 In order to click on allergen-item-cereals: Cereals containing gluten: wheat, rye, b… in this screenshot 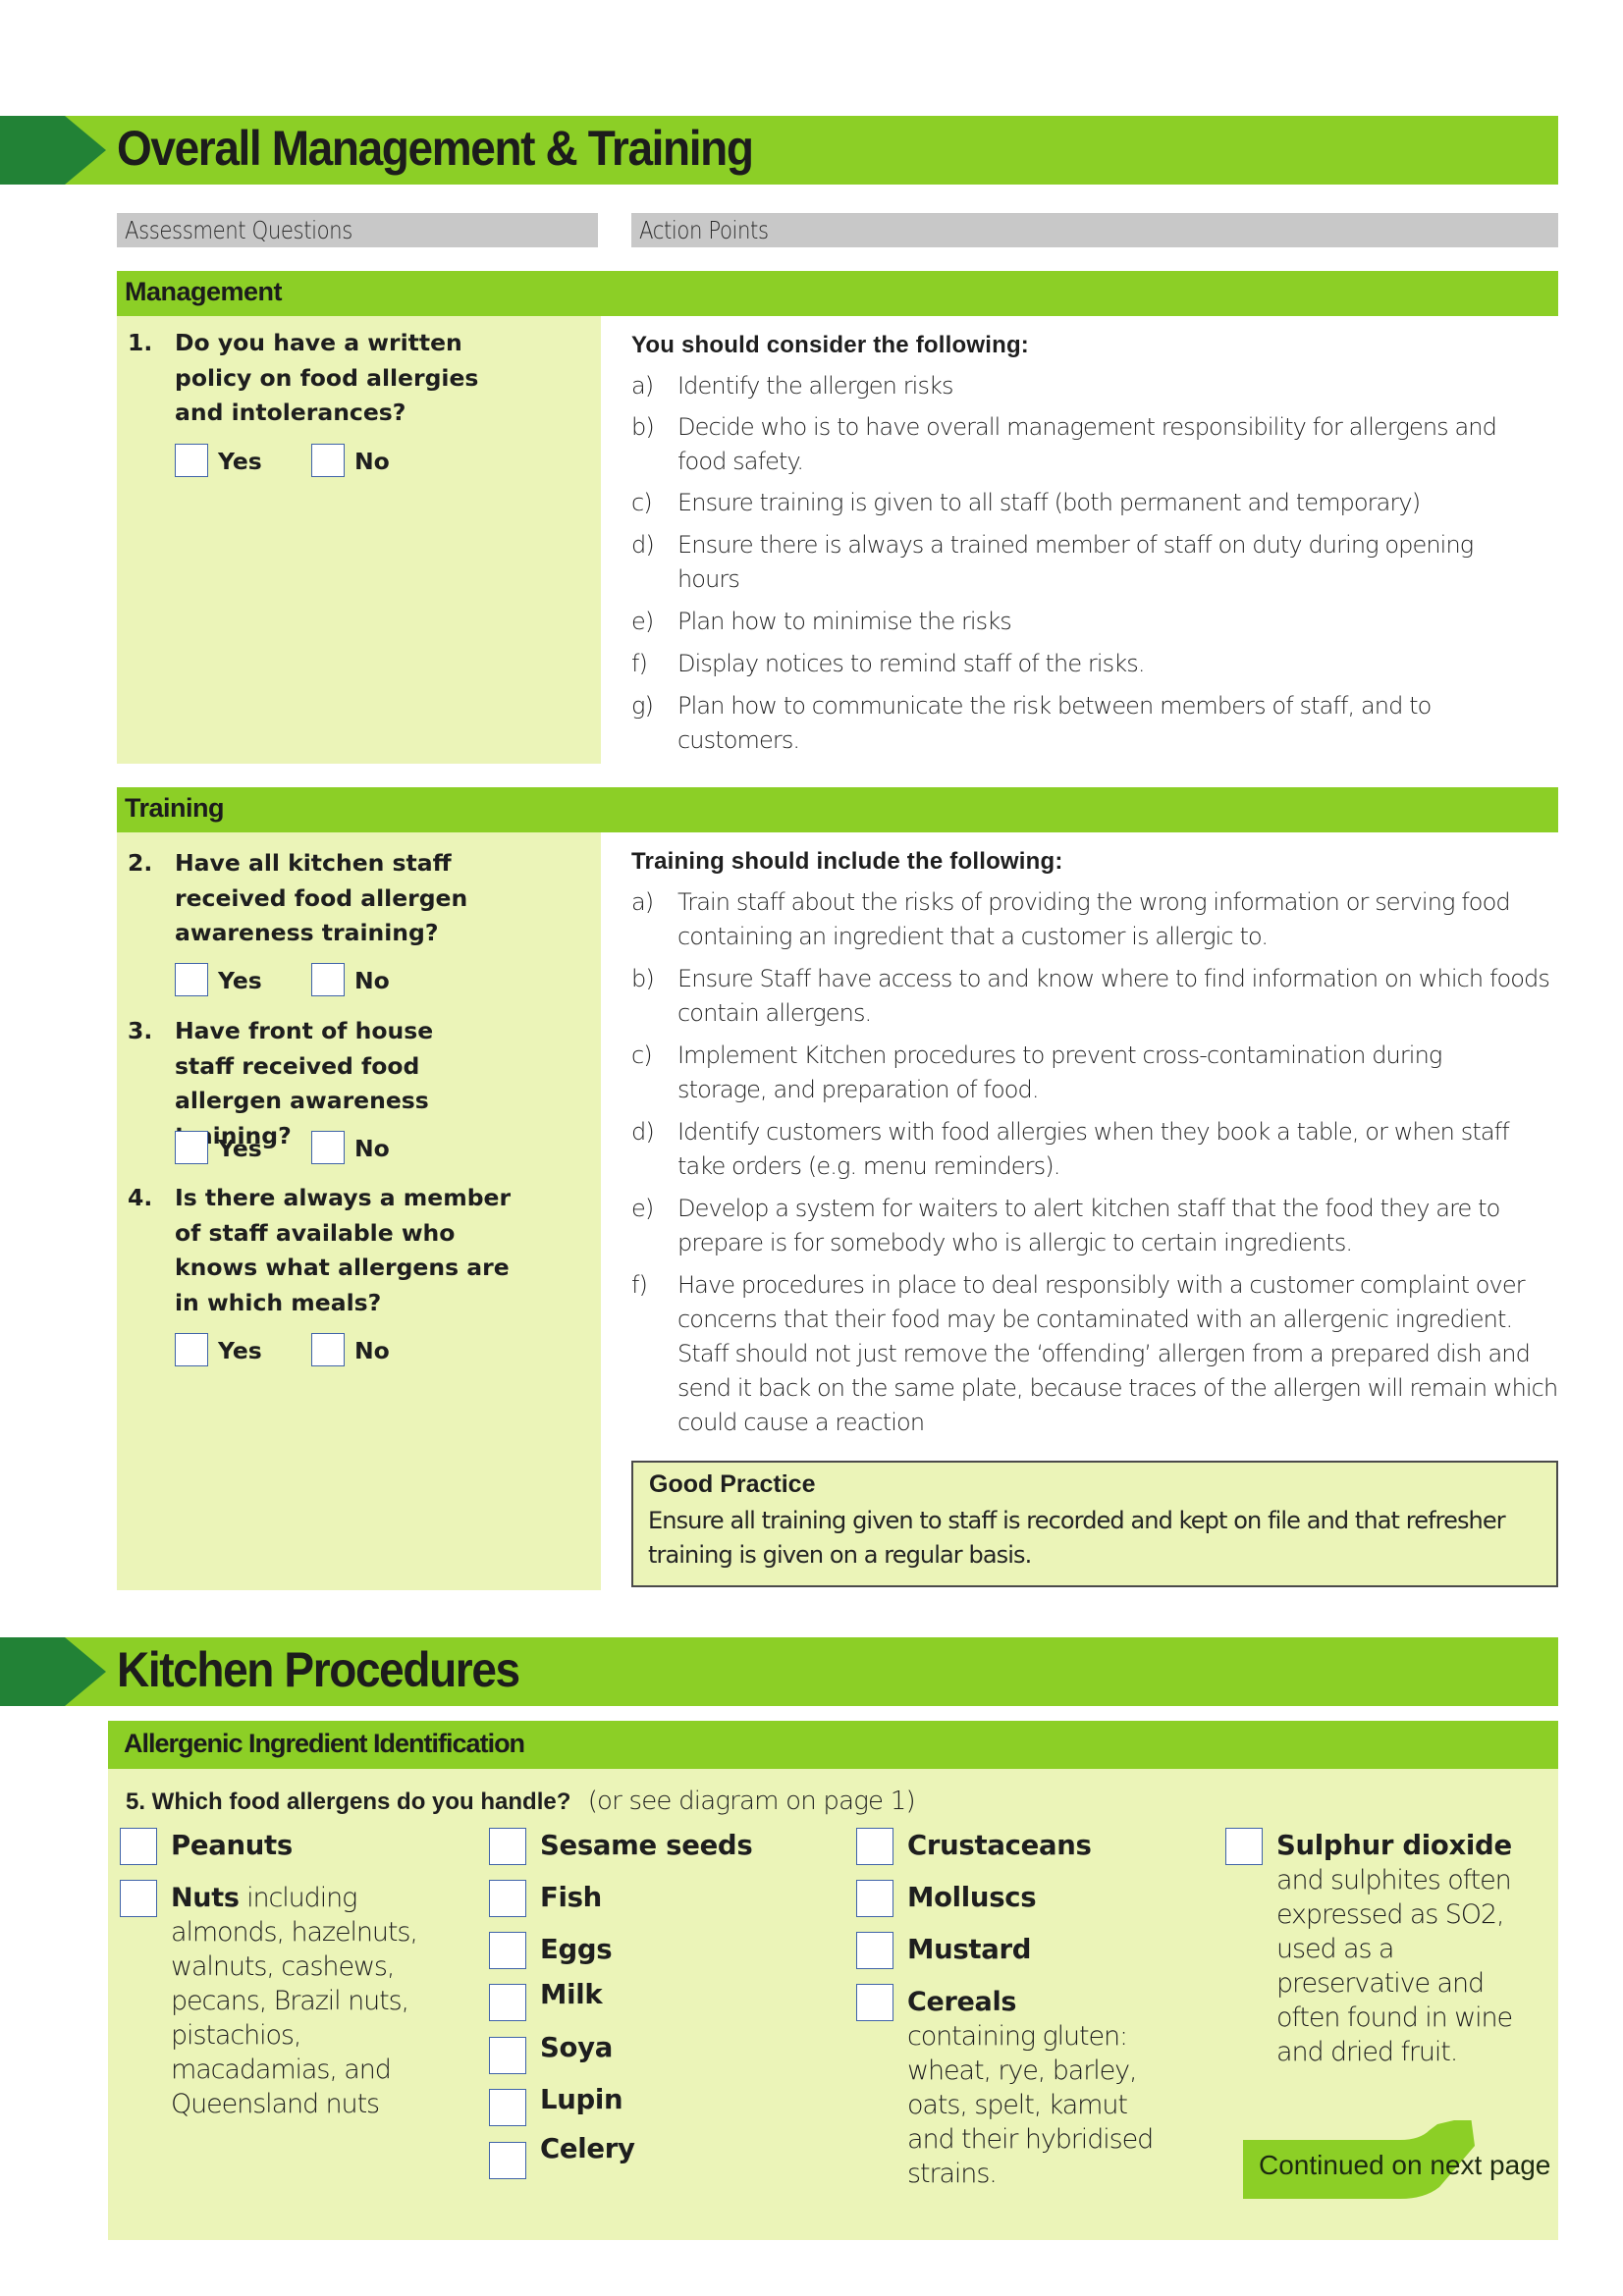, I will do `click(1018, 2086)`.